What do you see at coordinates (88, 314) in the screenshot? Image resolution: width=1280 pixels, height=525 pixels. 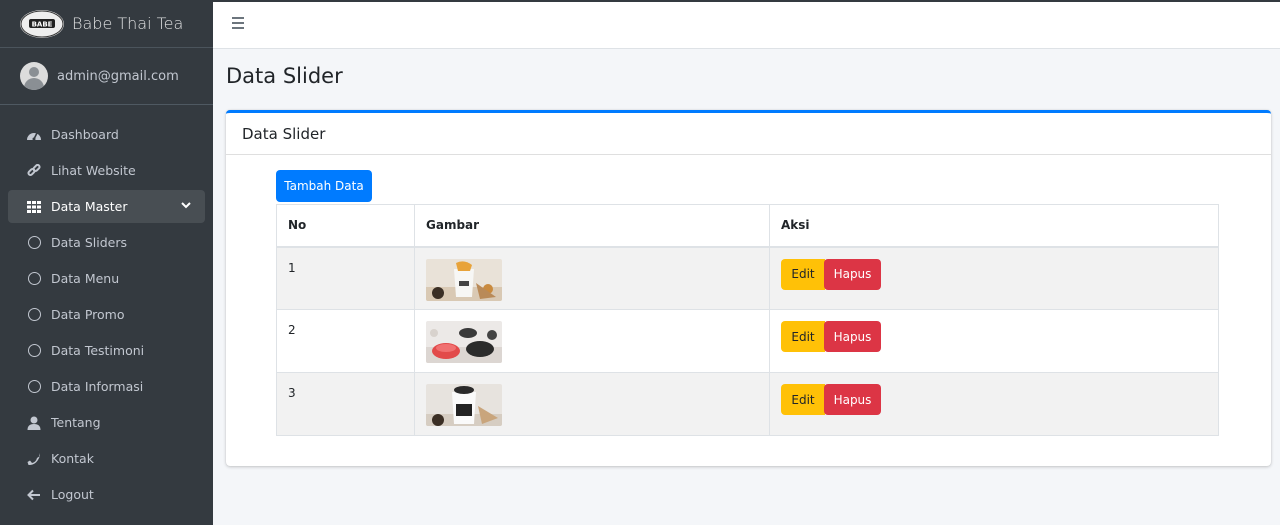 I see `sidebar-item-label: Data Promo` at bounding box center [88, 314].